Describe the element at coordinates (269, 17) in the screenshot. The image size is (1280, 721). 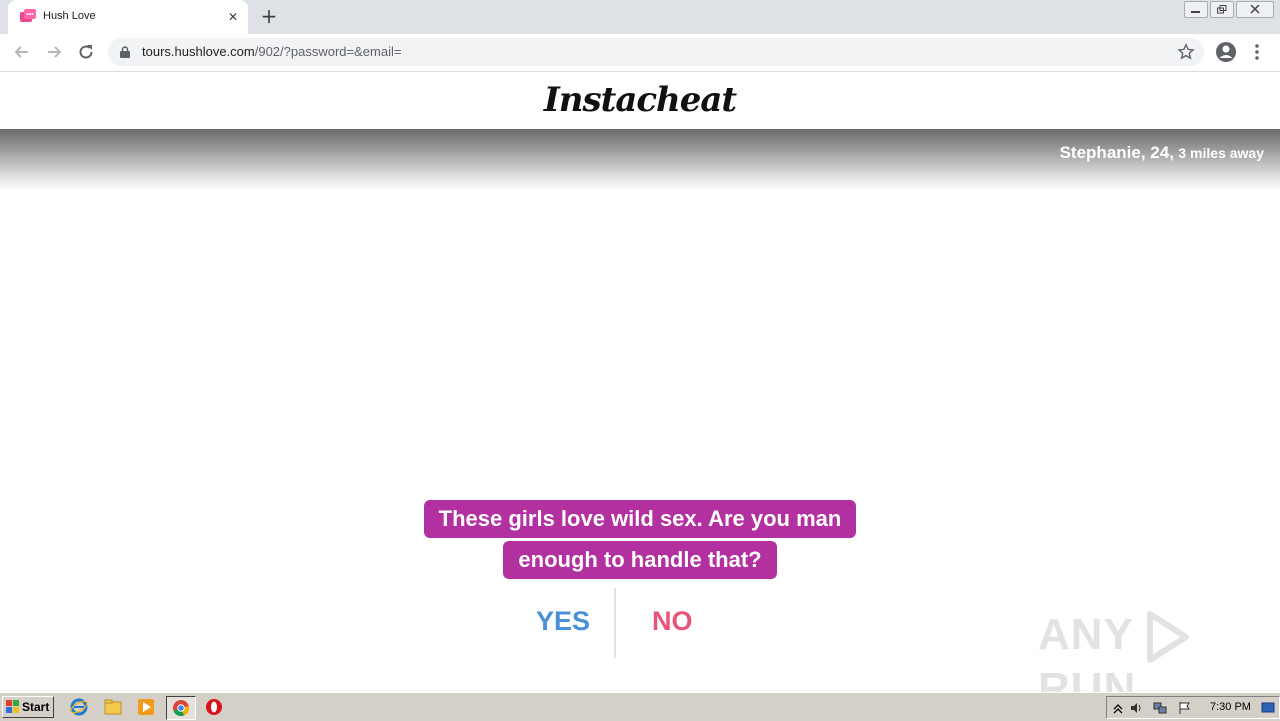
I see `plus-icon: +` at that location.